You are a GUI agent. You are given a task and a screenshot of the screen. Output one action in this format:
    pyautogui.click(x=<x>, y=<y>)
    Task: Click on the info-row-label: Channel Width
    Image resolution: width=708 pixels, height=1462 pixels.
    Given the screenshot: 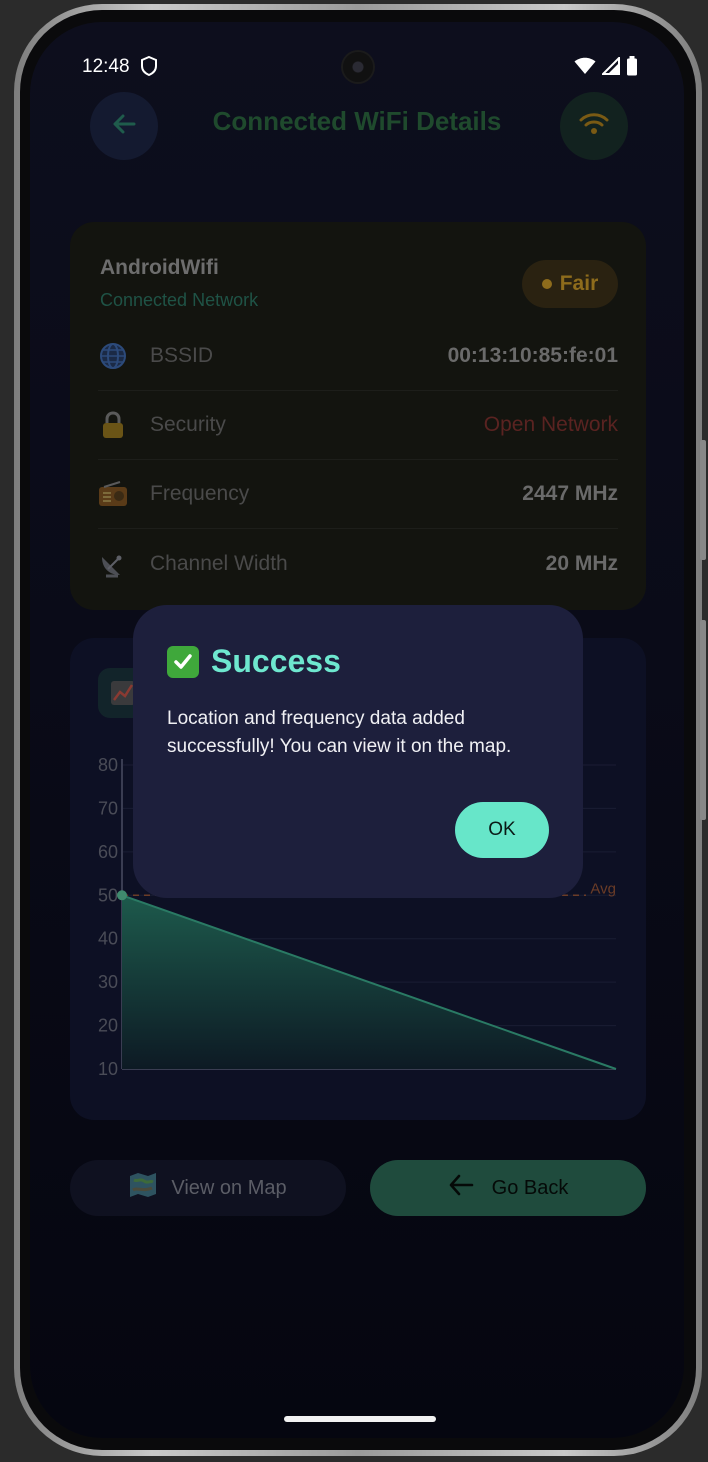 What is the action you would take?
    pyautogui.click(x=219, y=563)
    